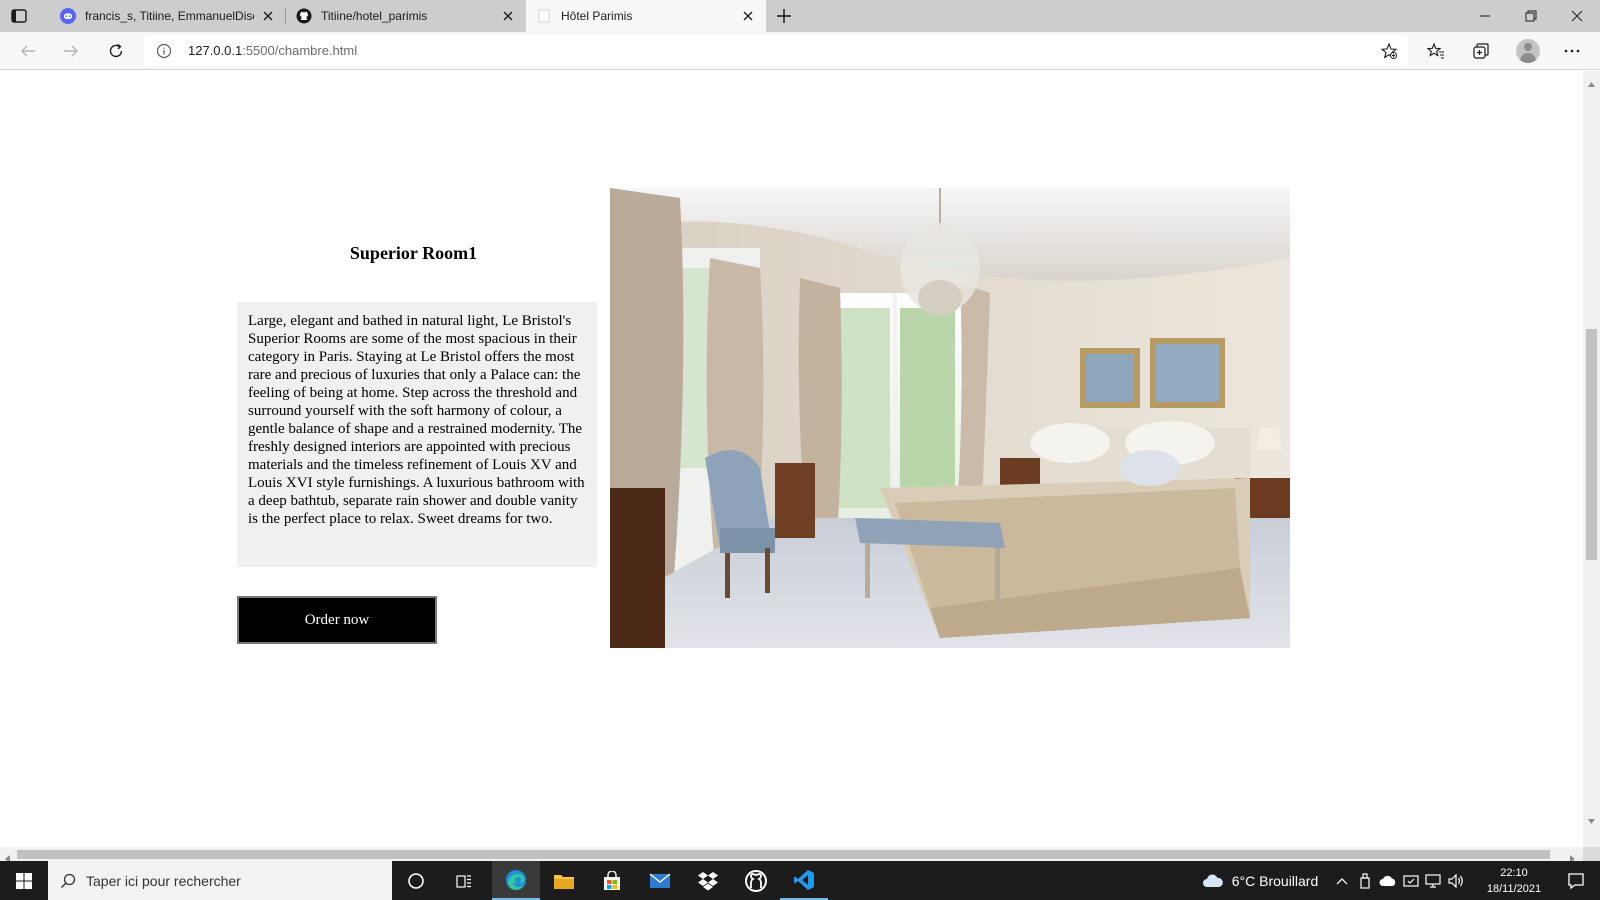 This screenshot has width=1600, height=900. I want to click on url-path: :5500/chambre.html, so click(300, 50).